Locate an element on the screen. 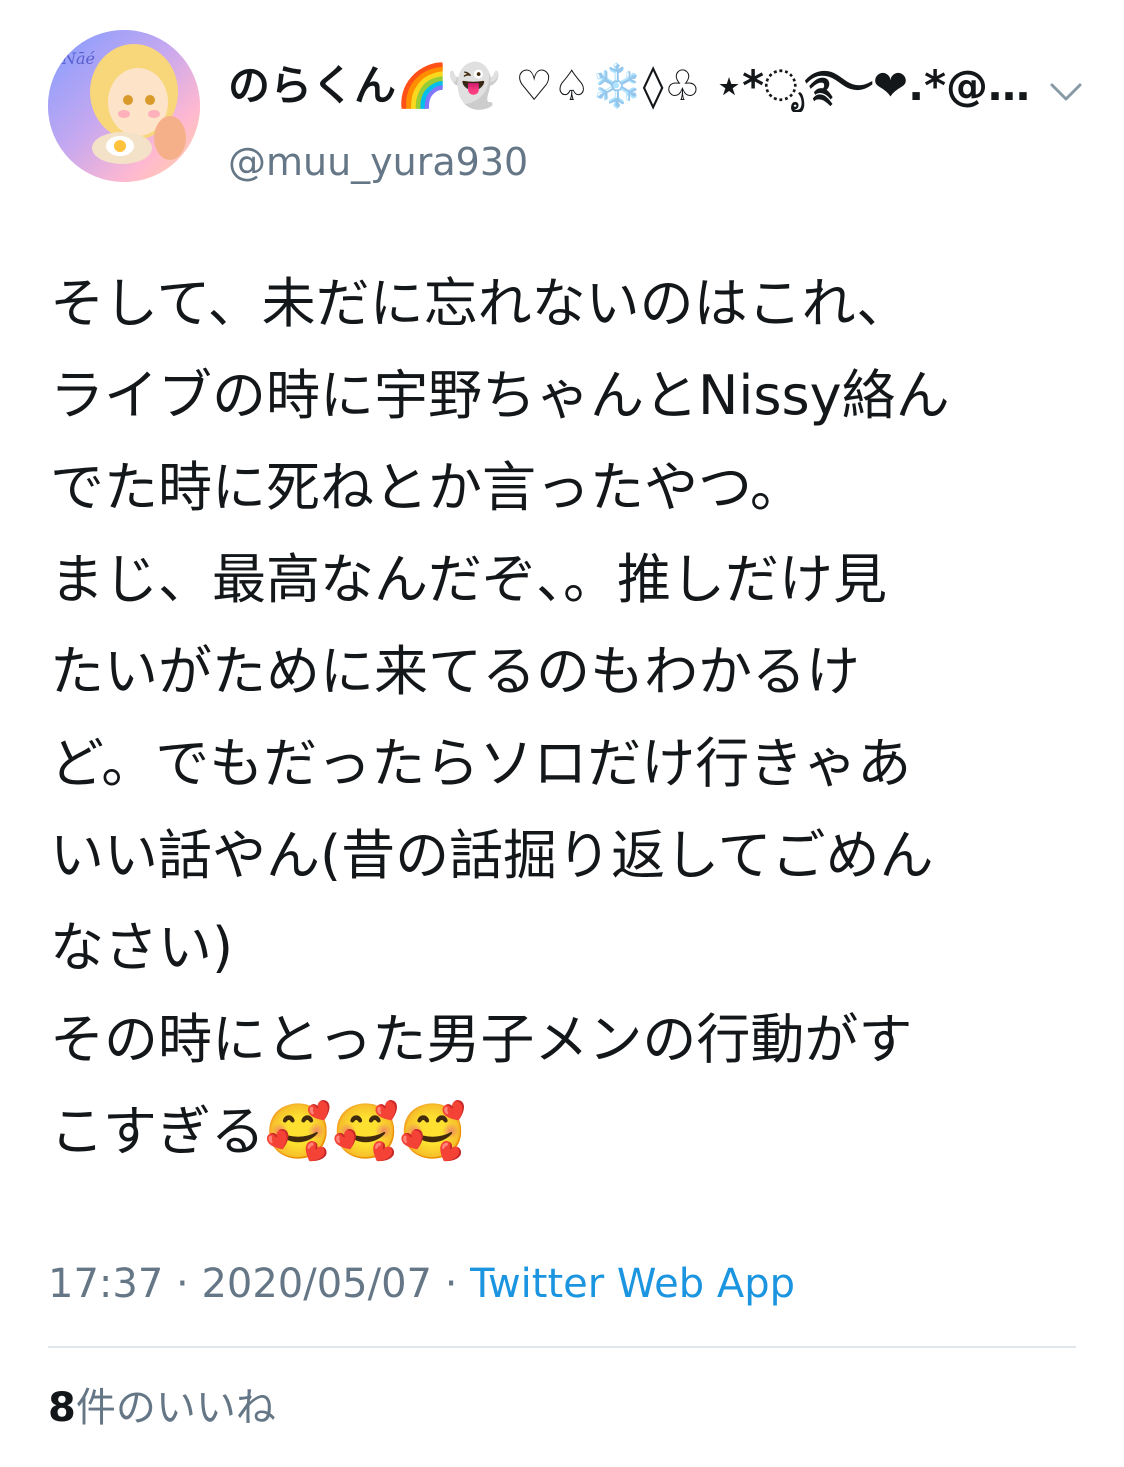 Image resolution: width=1124 pixels, height=1467 pixels. tweet-text-line: そして、未だに忘れないのはこれ、 is located at coordinates (480, 303).